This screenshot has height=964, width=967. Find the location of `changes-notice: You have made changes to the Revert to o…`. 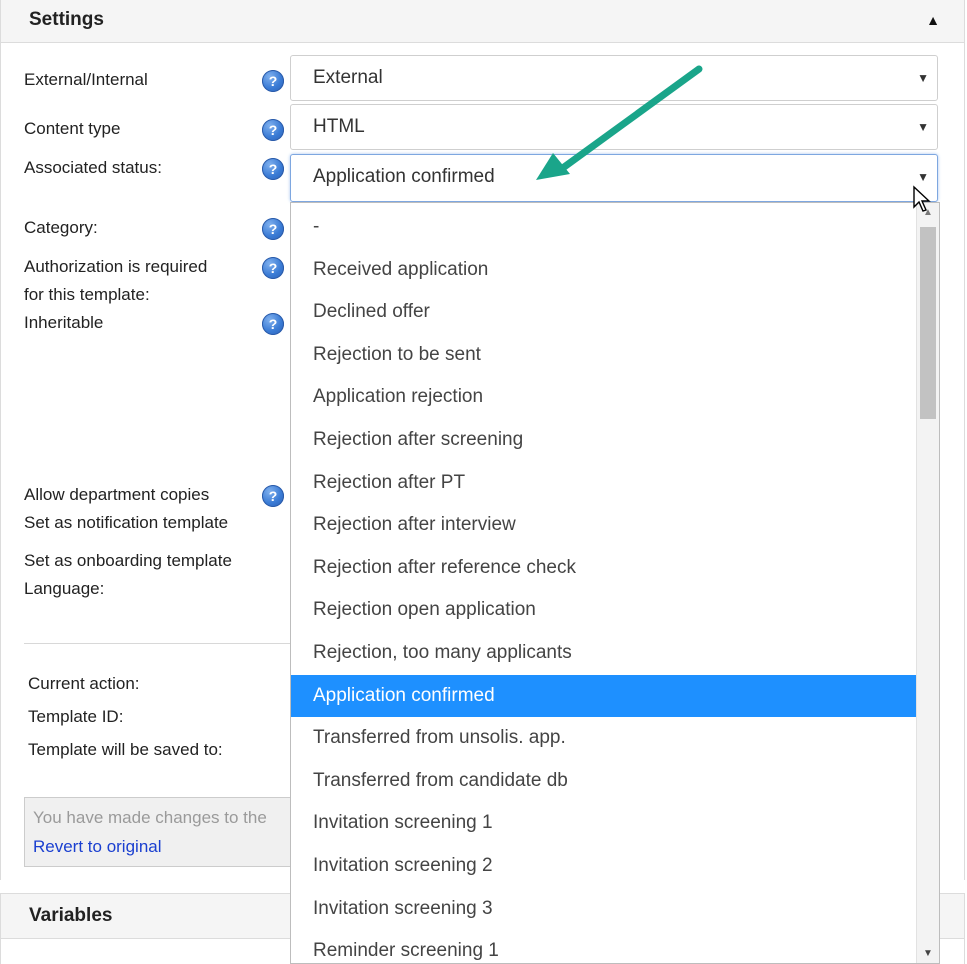

changes-notice: You have made changes to the Revert to o… is located at coordinates (161, 832).